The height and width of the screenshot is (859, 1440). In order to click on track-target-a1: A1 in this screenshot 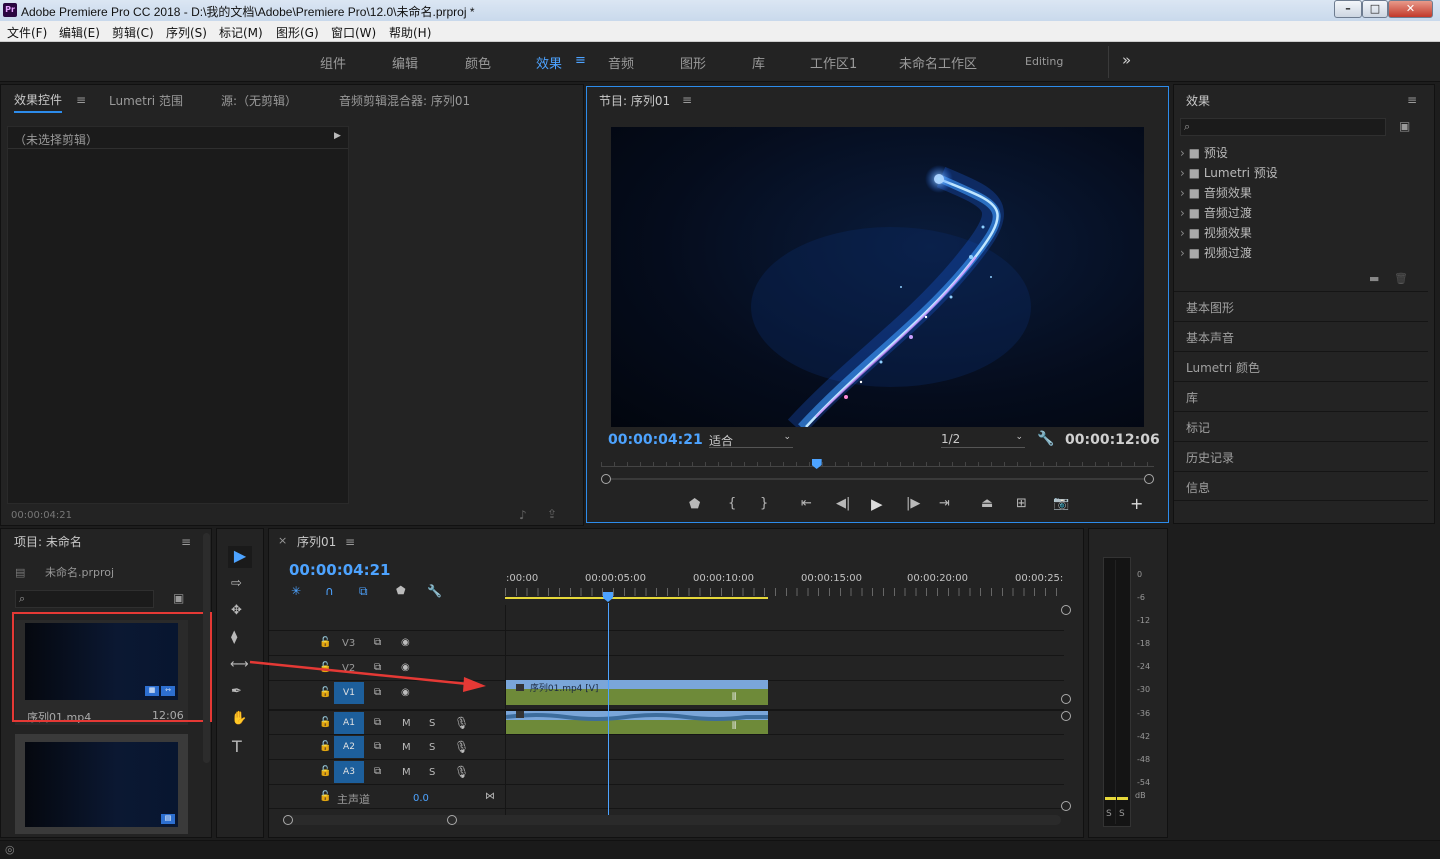, I will do `click(349, 723)`.